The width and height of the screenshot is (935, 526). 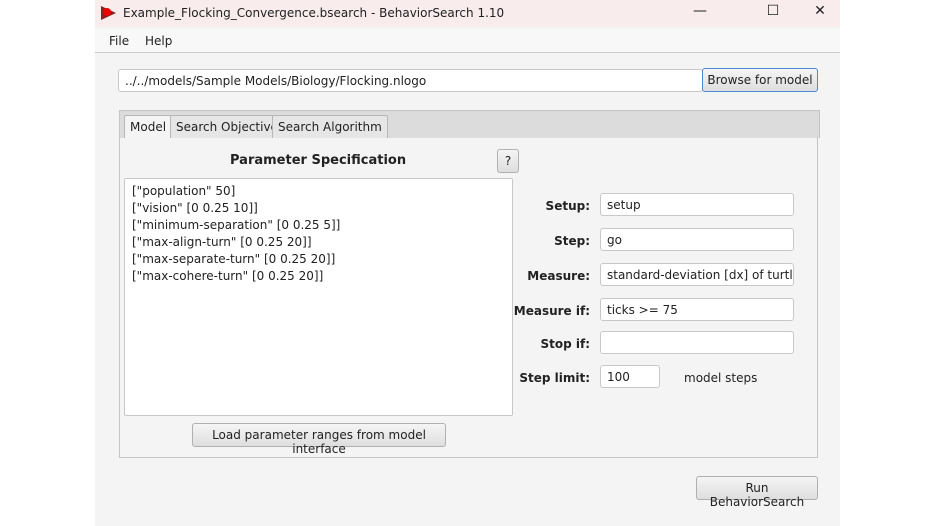 What do you see at coordinates (697, 342) in the screenshot?
I see `stop-if-input` at bounding box center [697, 342].